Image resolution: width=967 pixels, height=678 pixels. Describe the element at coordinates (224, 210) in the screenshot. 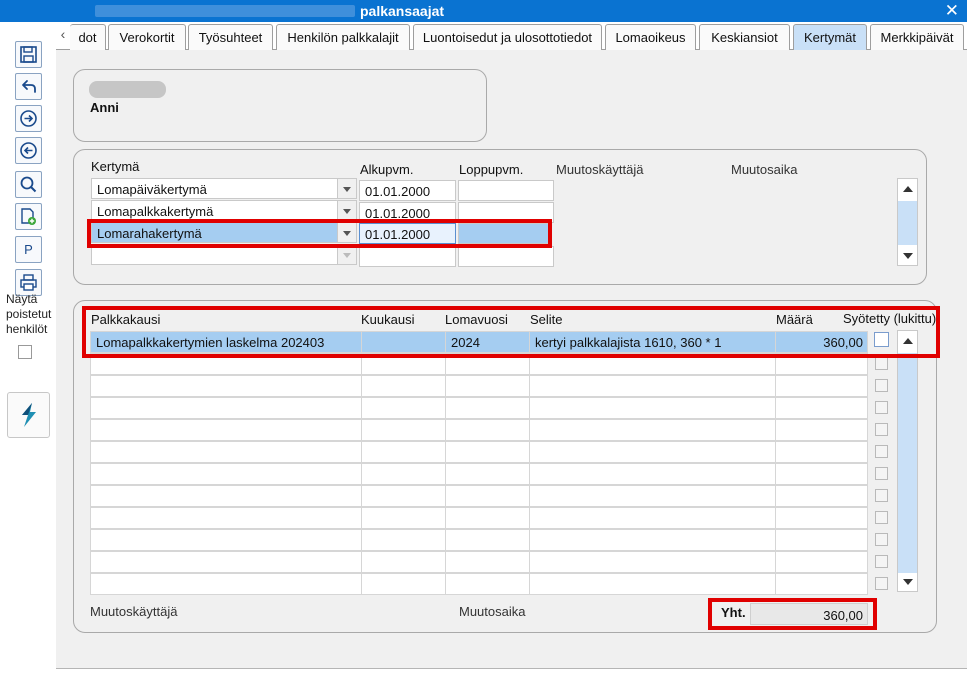

I see `kertyma-select-2: Lomapalkkakertymä` at that location.